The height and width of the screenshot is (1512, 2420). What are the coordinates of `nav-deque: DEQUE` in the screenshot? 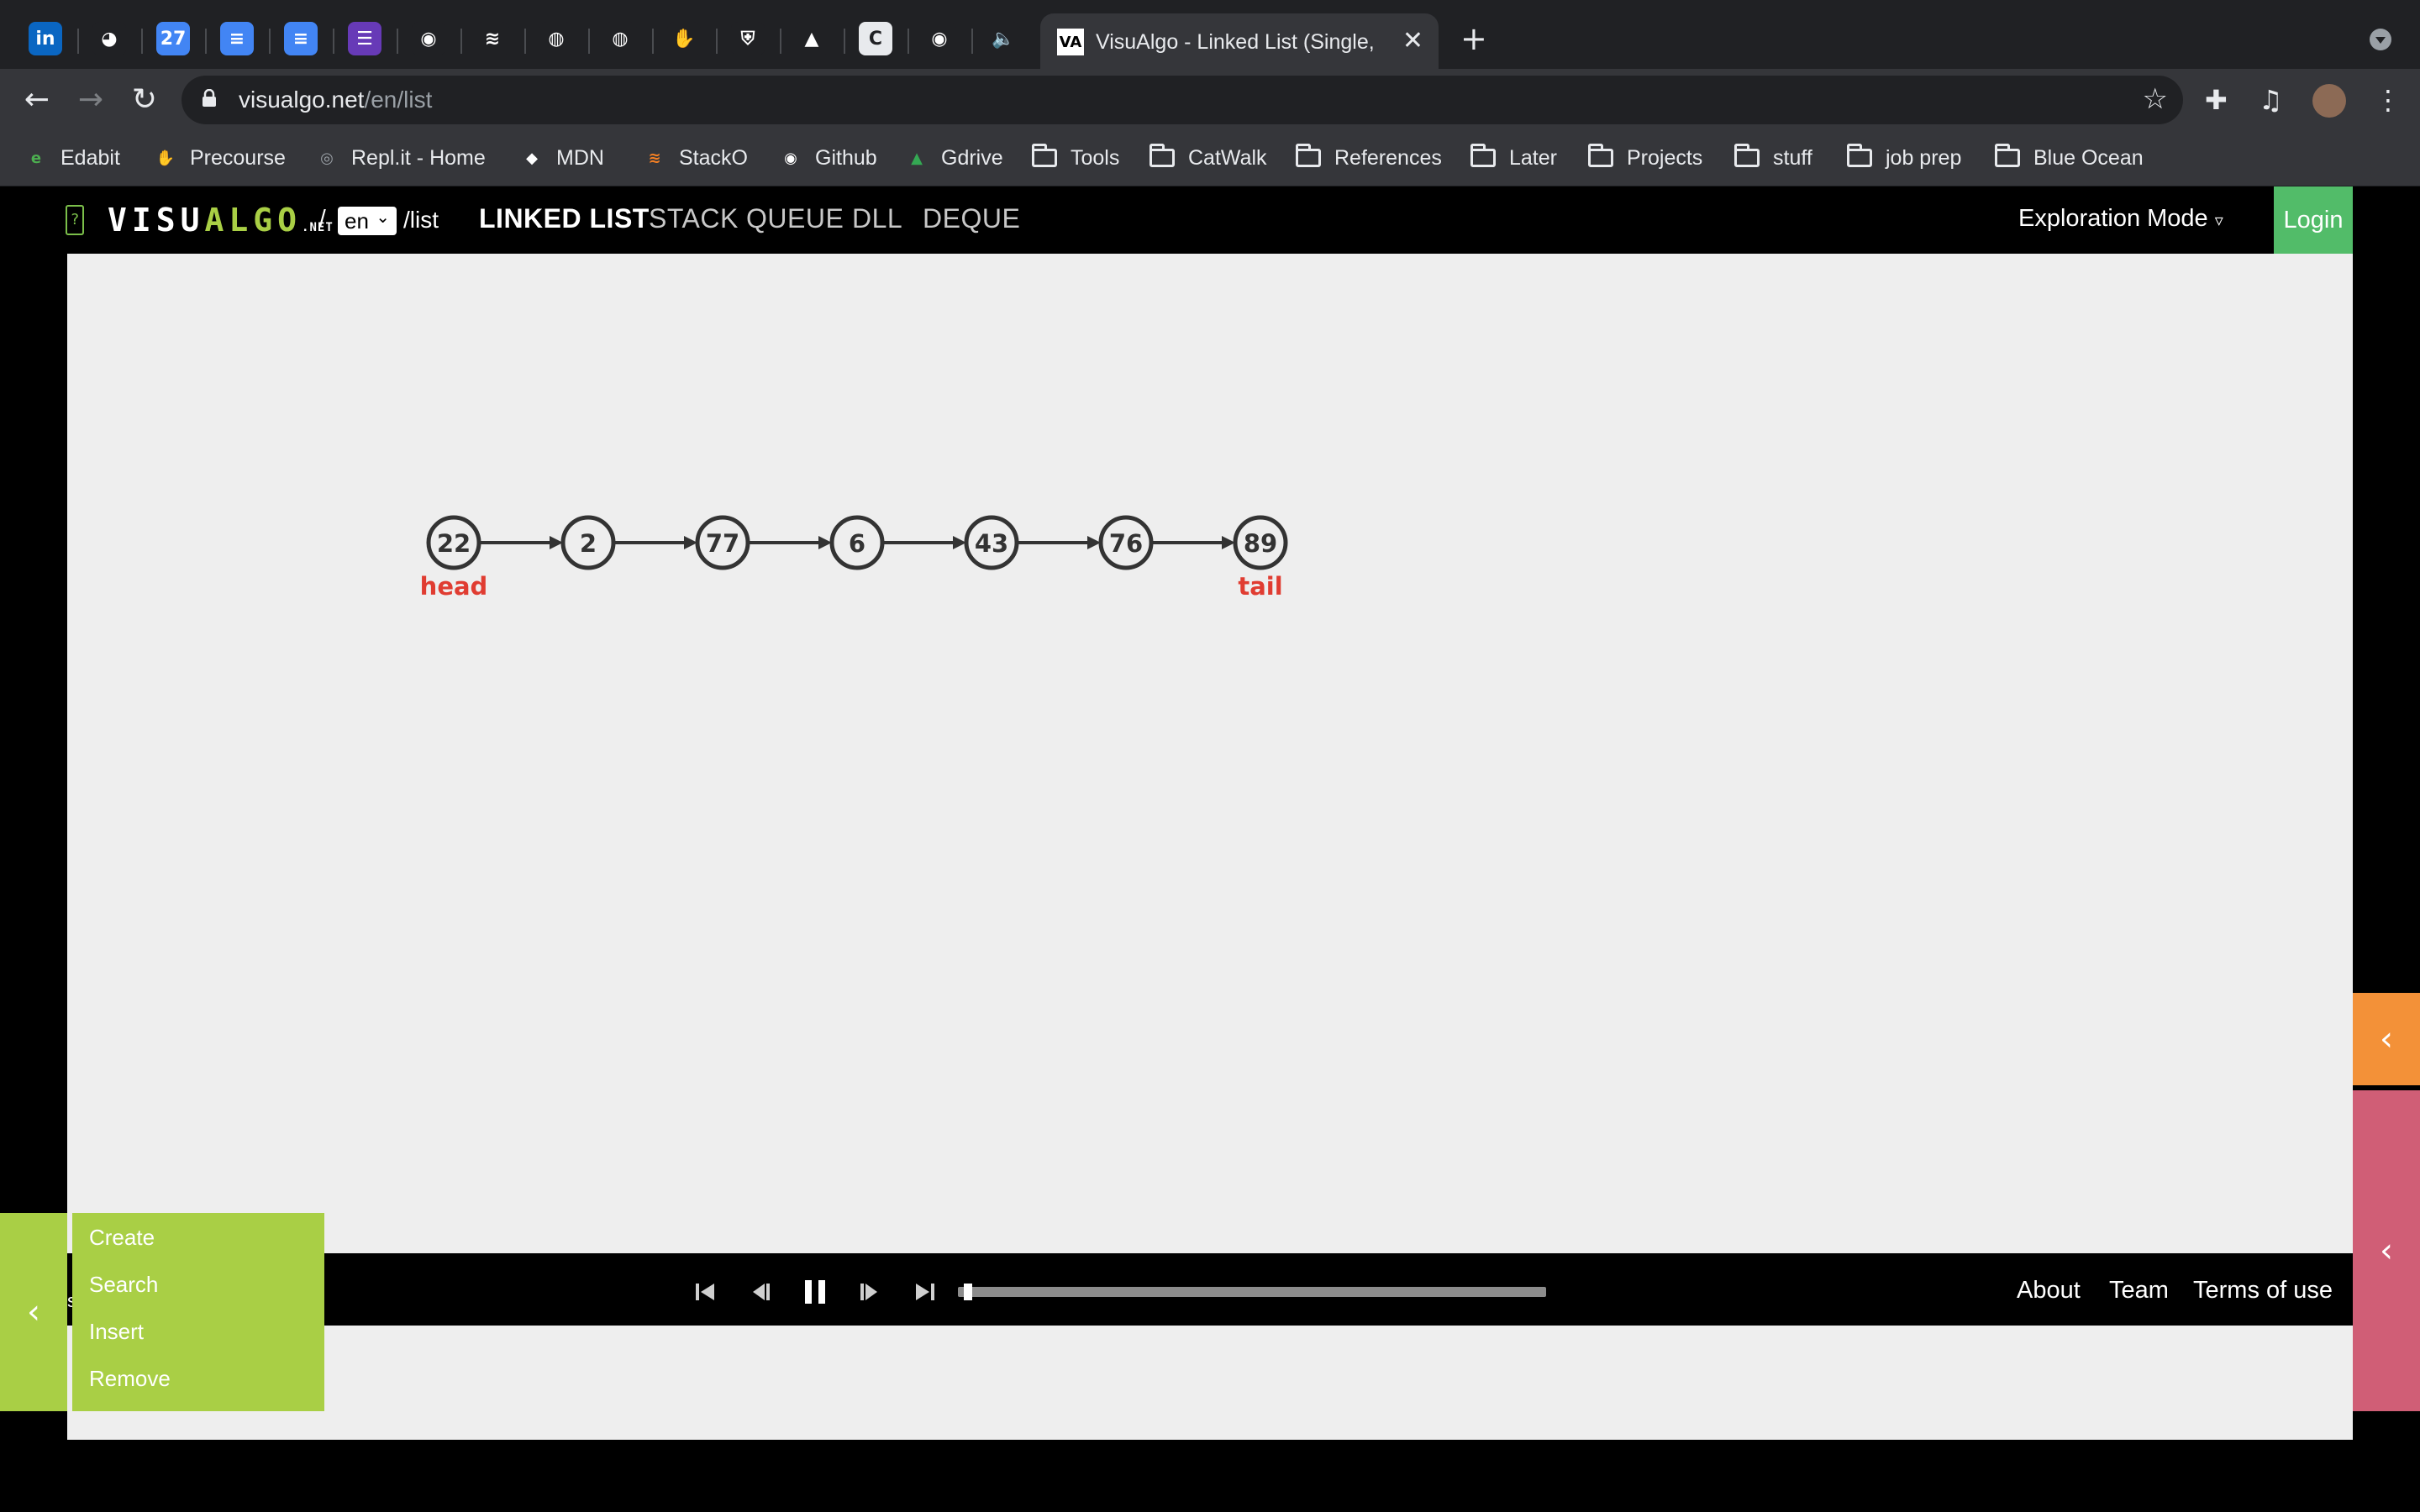 It's located at (971, 218).